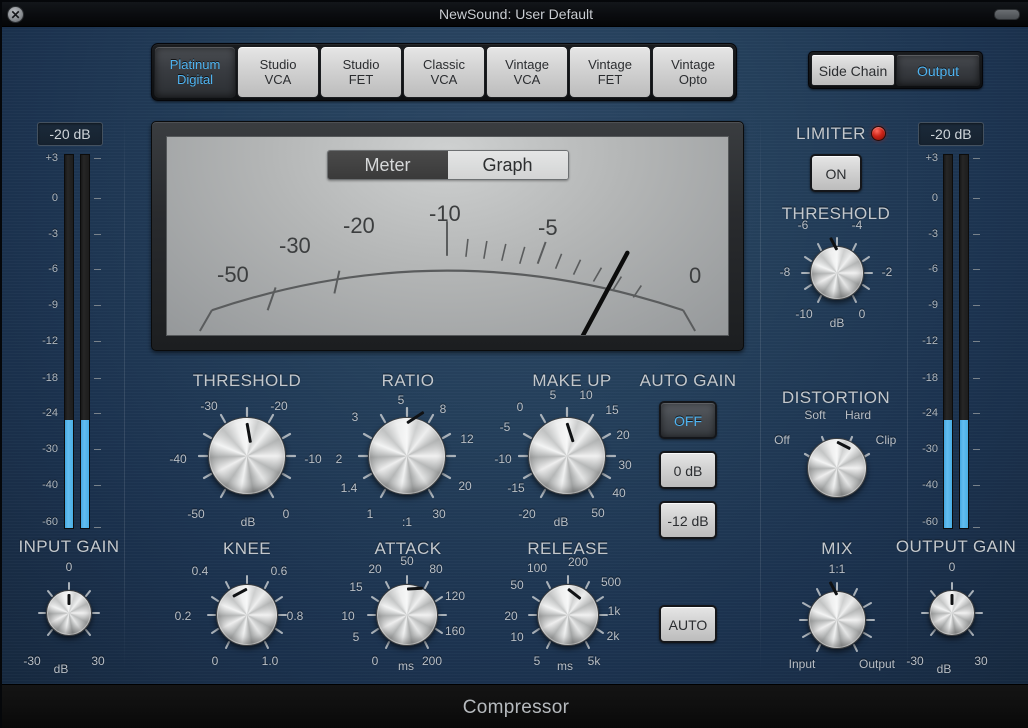  I want to click on vu-scale-label-neg20: -20, so click(359, 225).